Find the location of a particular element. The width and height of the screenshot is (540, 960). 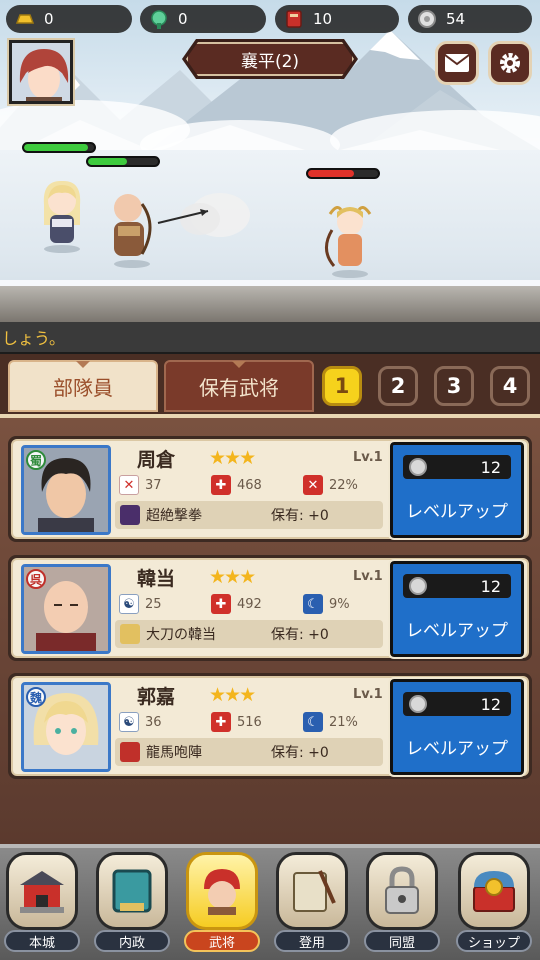

page-number: 2 is located at coordinates (398, 386).